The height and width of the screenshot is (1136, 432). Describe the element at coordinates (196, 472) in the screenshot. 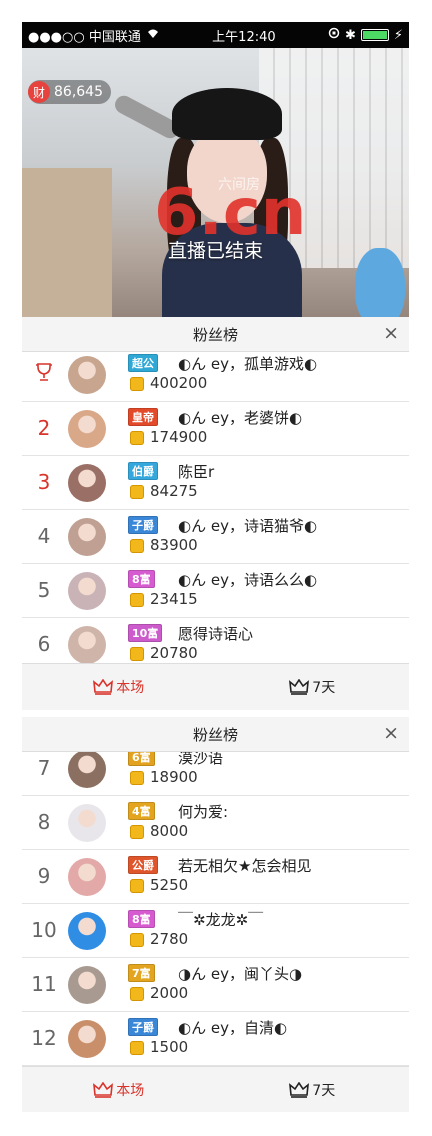

I see `fan-name: 陈臣r` at that location.